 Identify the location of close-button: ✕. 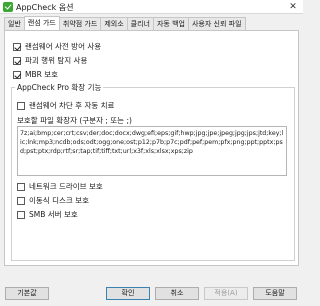
(293, 7).